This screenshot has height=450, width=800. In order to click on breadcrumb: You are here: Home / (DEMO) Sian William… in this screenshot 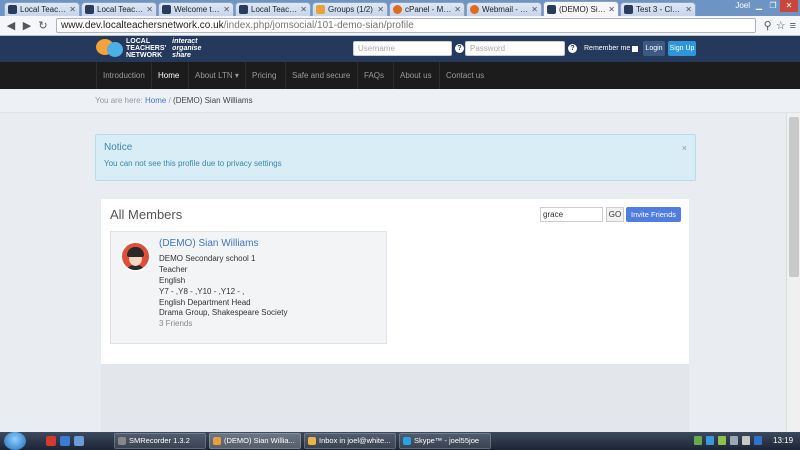, I will do `click(174, 100)`.